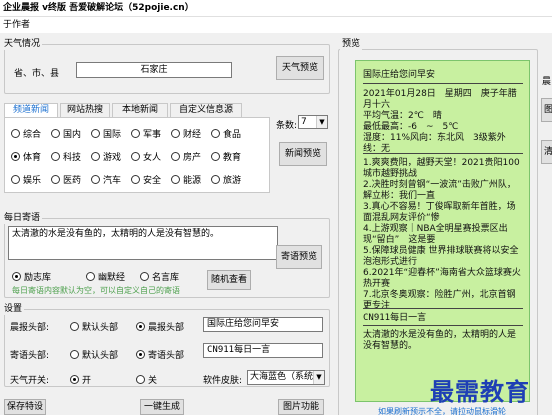 The height and width of the screenshot is (415, 552). What do you see at coordinates (116, 234) in the screenshot?
I see `quote-text: 太清澈的水是没有鱼的，太精明的人是没有智慧的。` at bounding box center [116, 234].